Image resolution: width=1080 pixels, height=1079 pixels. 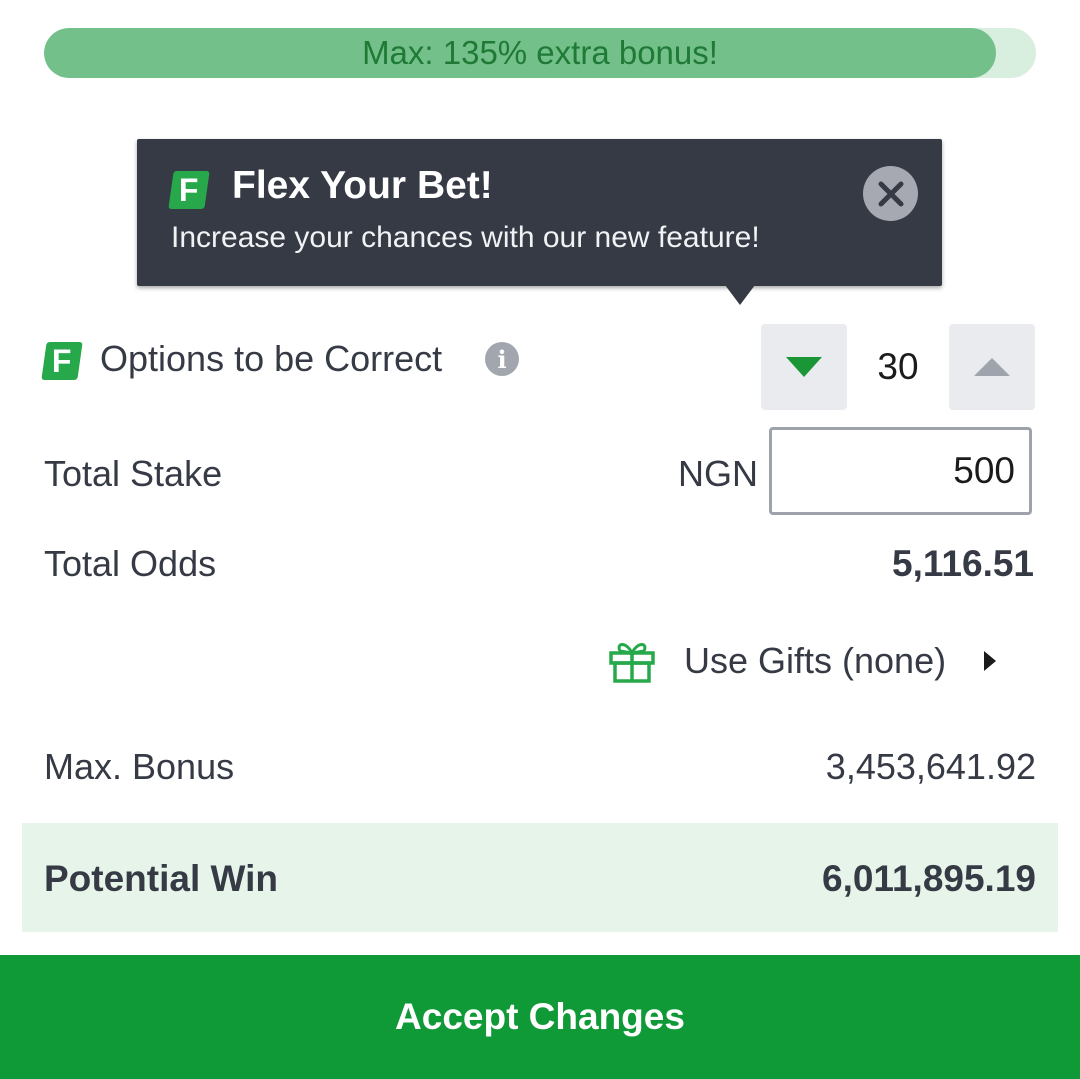 I want to click on accept-changes-button: Accept Changes, so click(x=540, y=1017).